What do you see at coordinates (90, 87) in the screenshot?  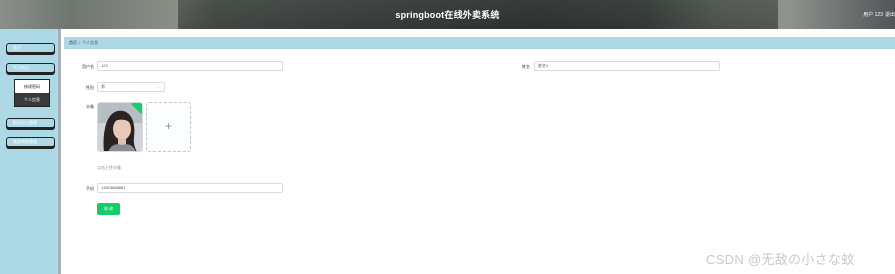 I see `gender-label: 性别` at bounding box center [90, 87].